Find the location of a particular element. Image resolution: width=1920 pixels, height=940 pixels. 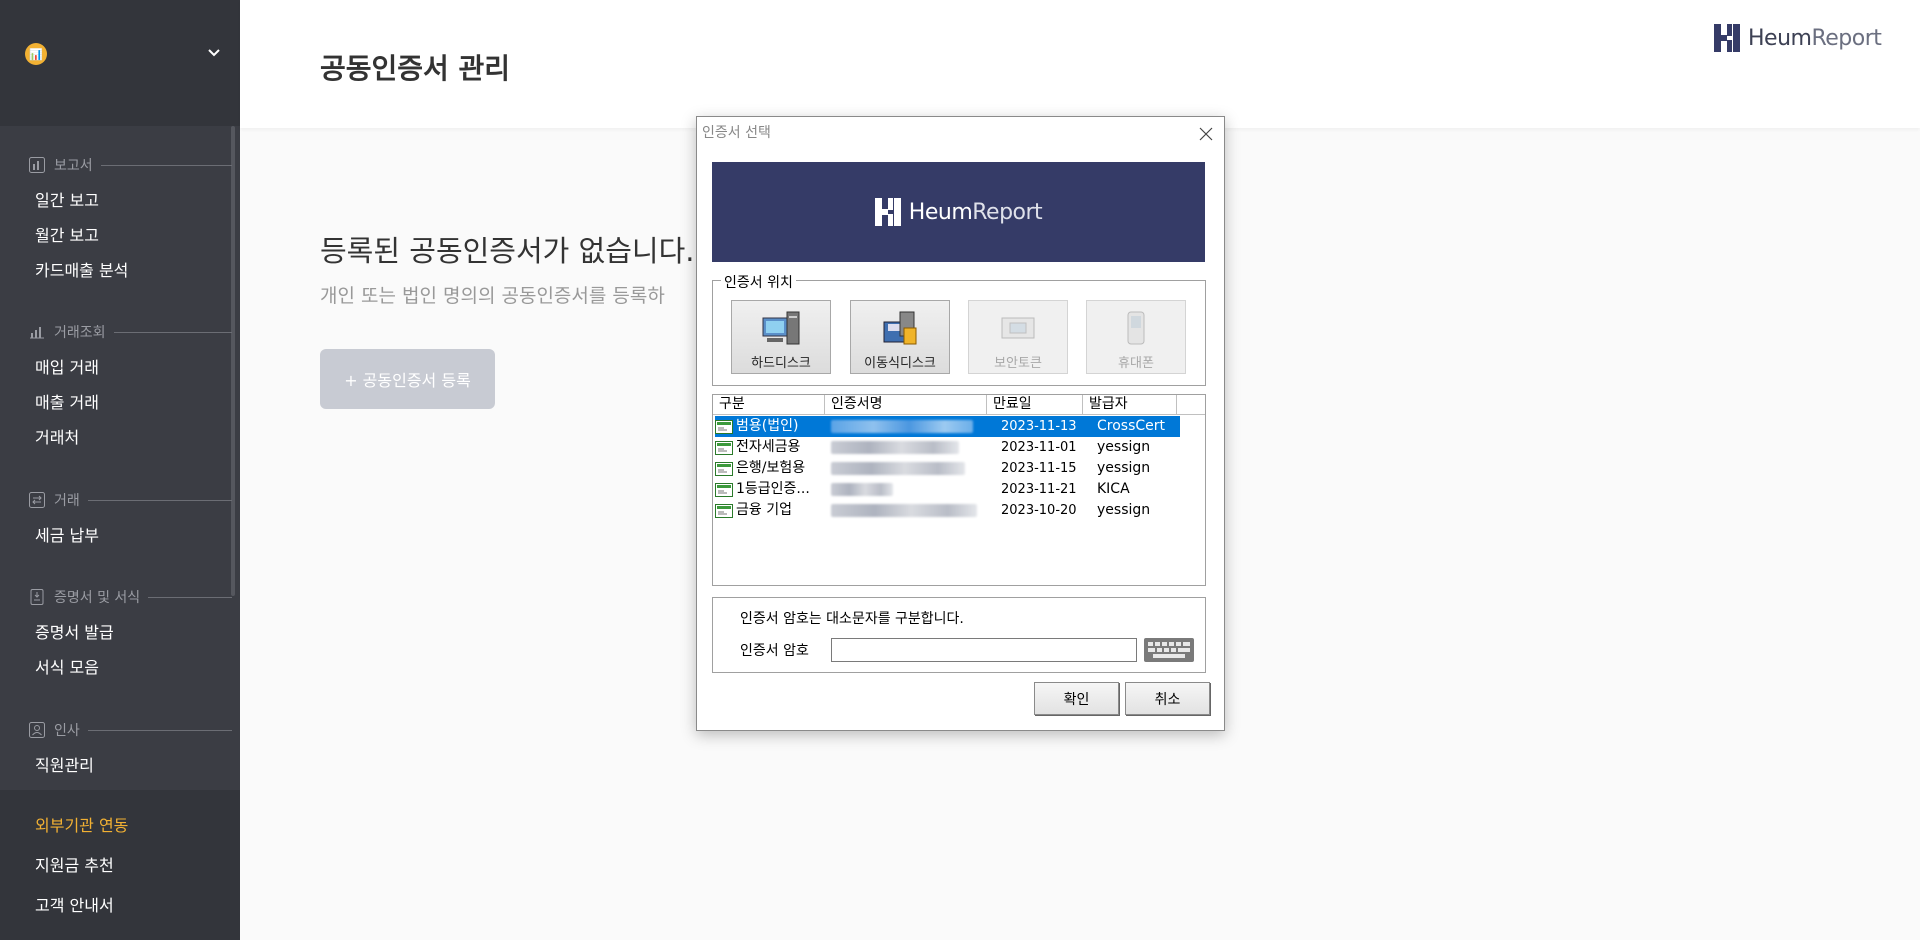

sidebar-item-card-sales: 카드매출 분석 is located at coordinates (130, 270).